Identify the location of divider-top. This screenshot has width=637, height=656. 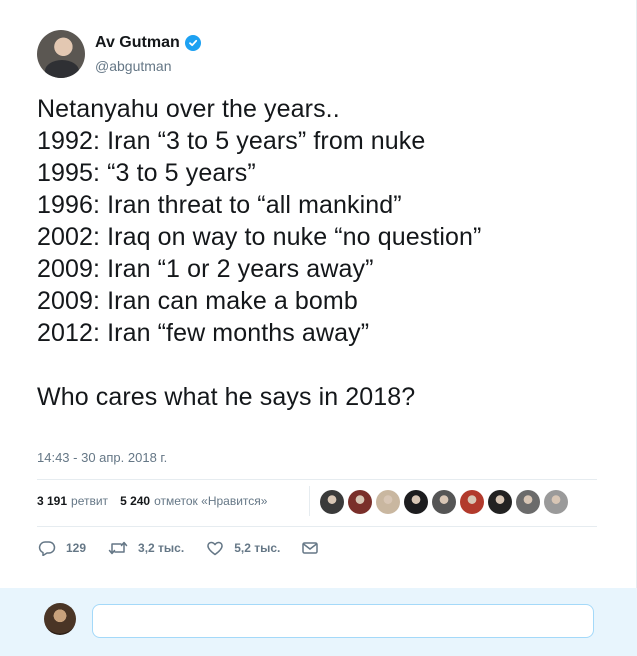
(317, 479).